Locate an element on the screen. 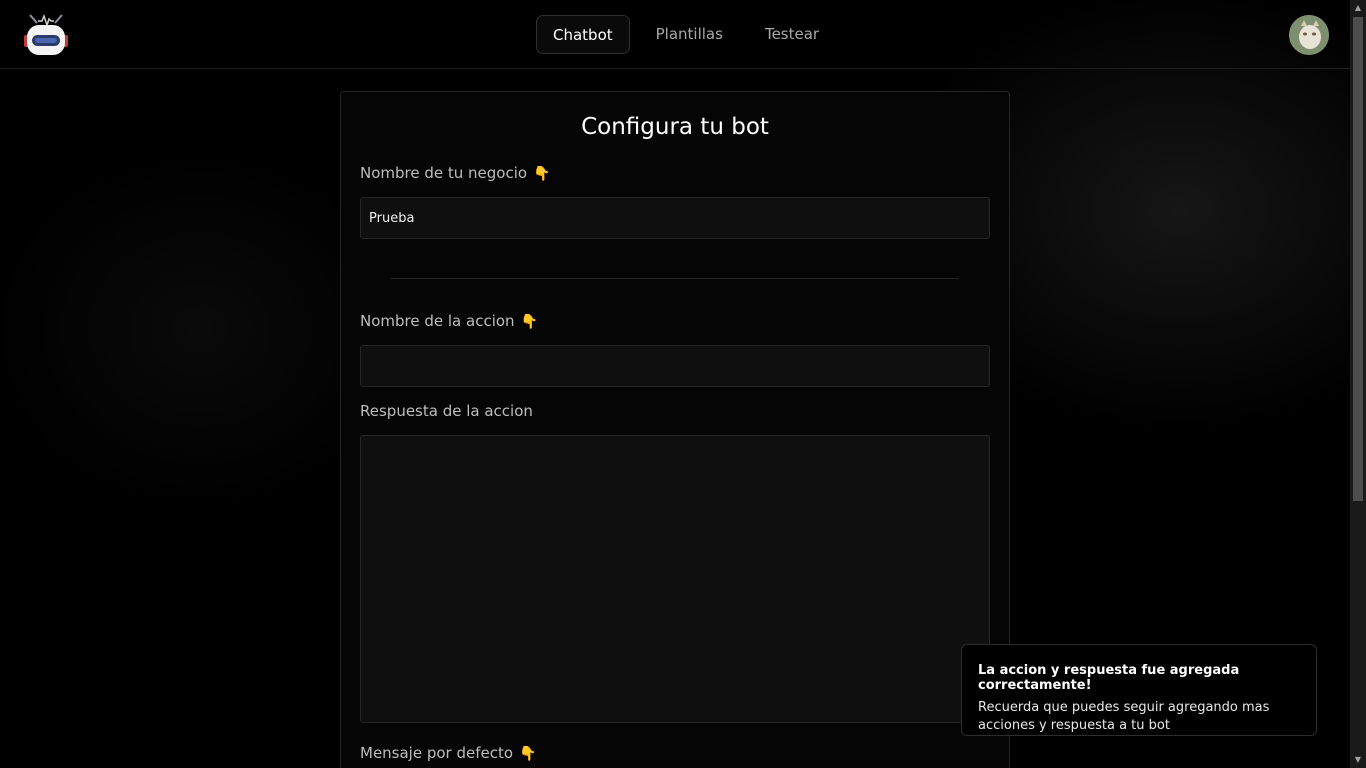 This screenshot has width=1366, height=768. scroll-down-arrow-icon: ▼ is located at coordinates (1358, 760).